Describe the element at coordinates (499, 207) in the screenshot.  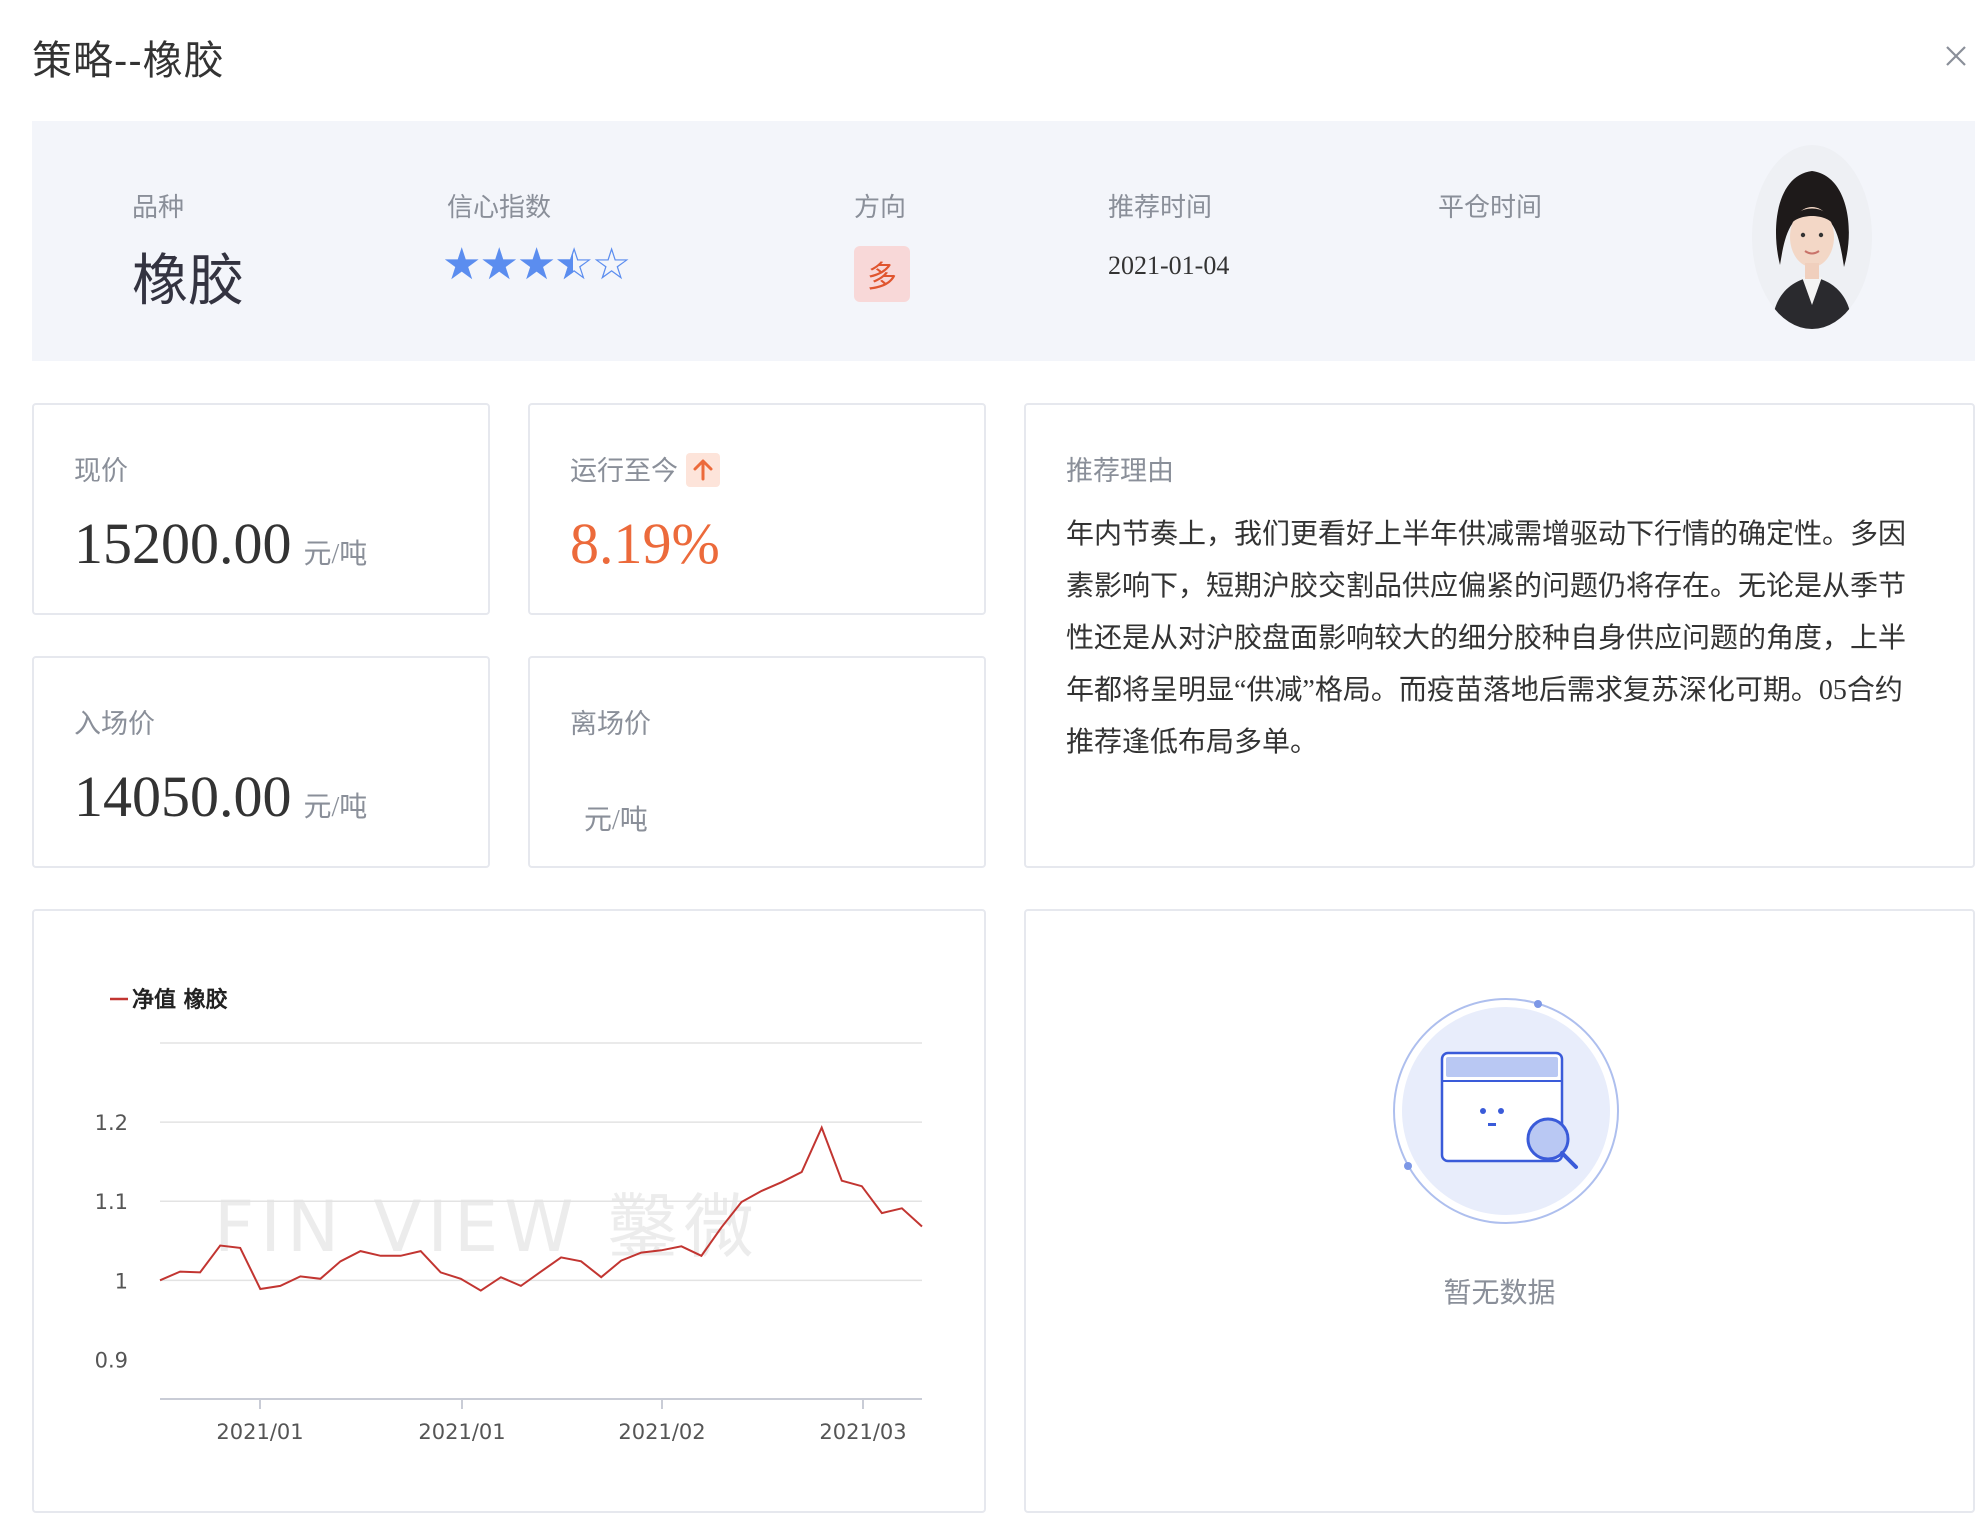
I see `confidence-label: 信心指数` at that location.